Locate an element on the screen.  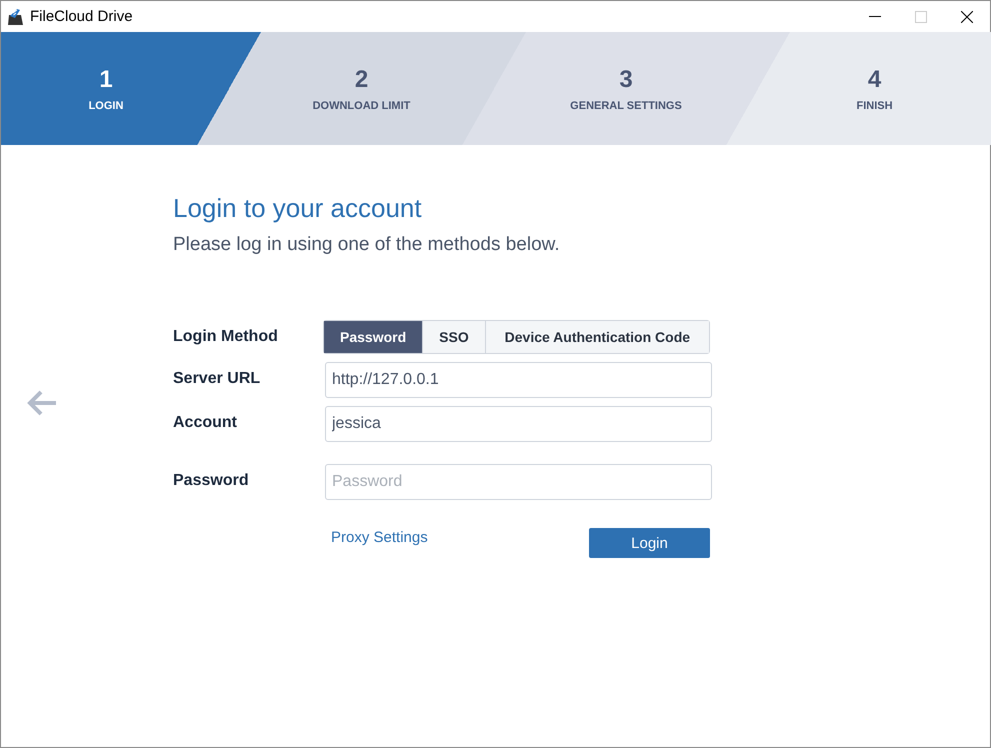
maximize-icon is located at coordinates (921, 16).